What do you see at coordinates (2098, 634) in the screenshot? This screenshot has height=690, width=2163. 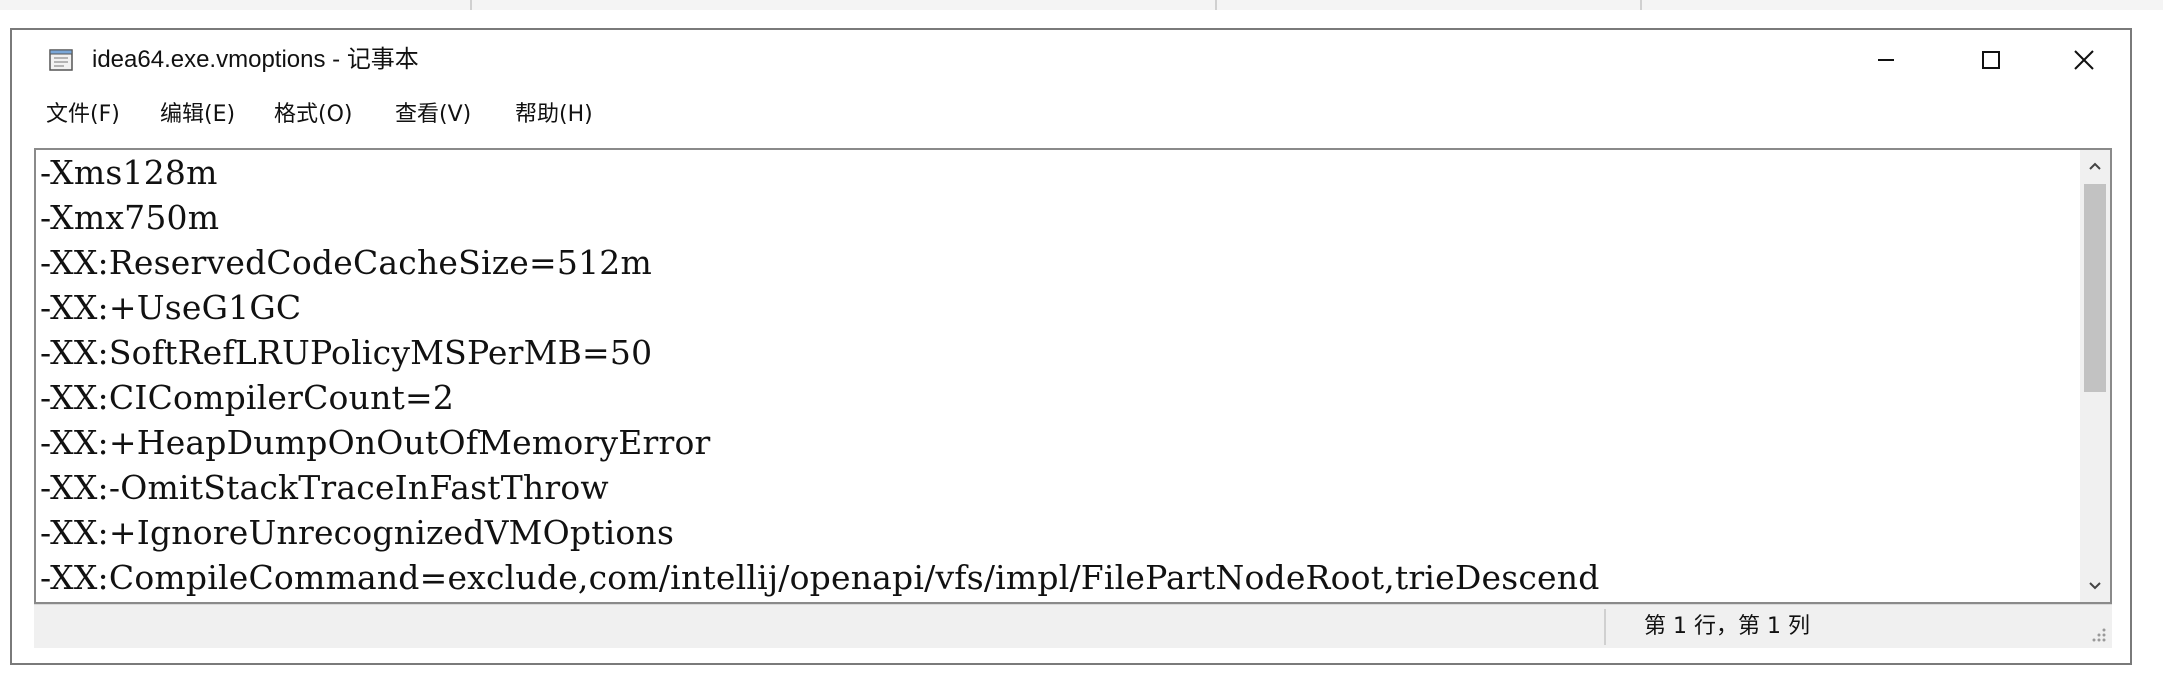 I see `resize-grip-icon` at bounding box center [2098, 634].